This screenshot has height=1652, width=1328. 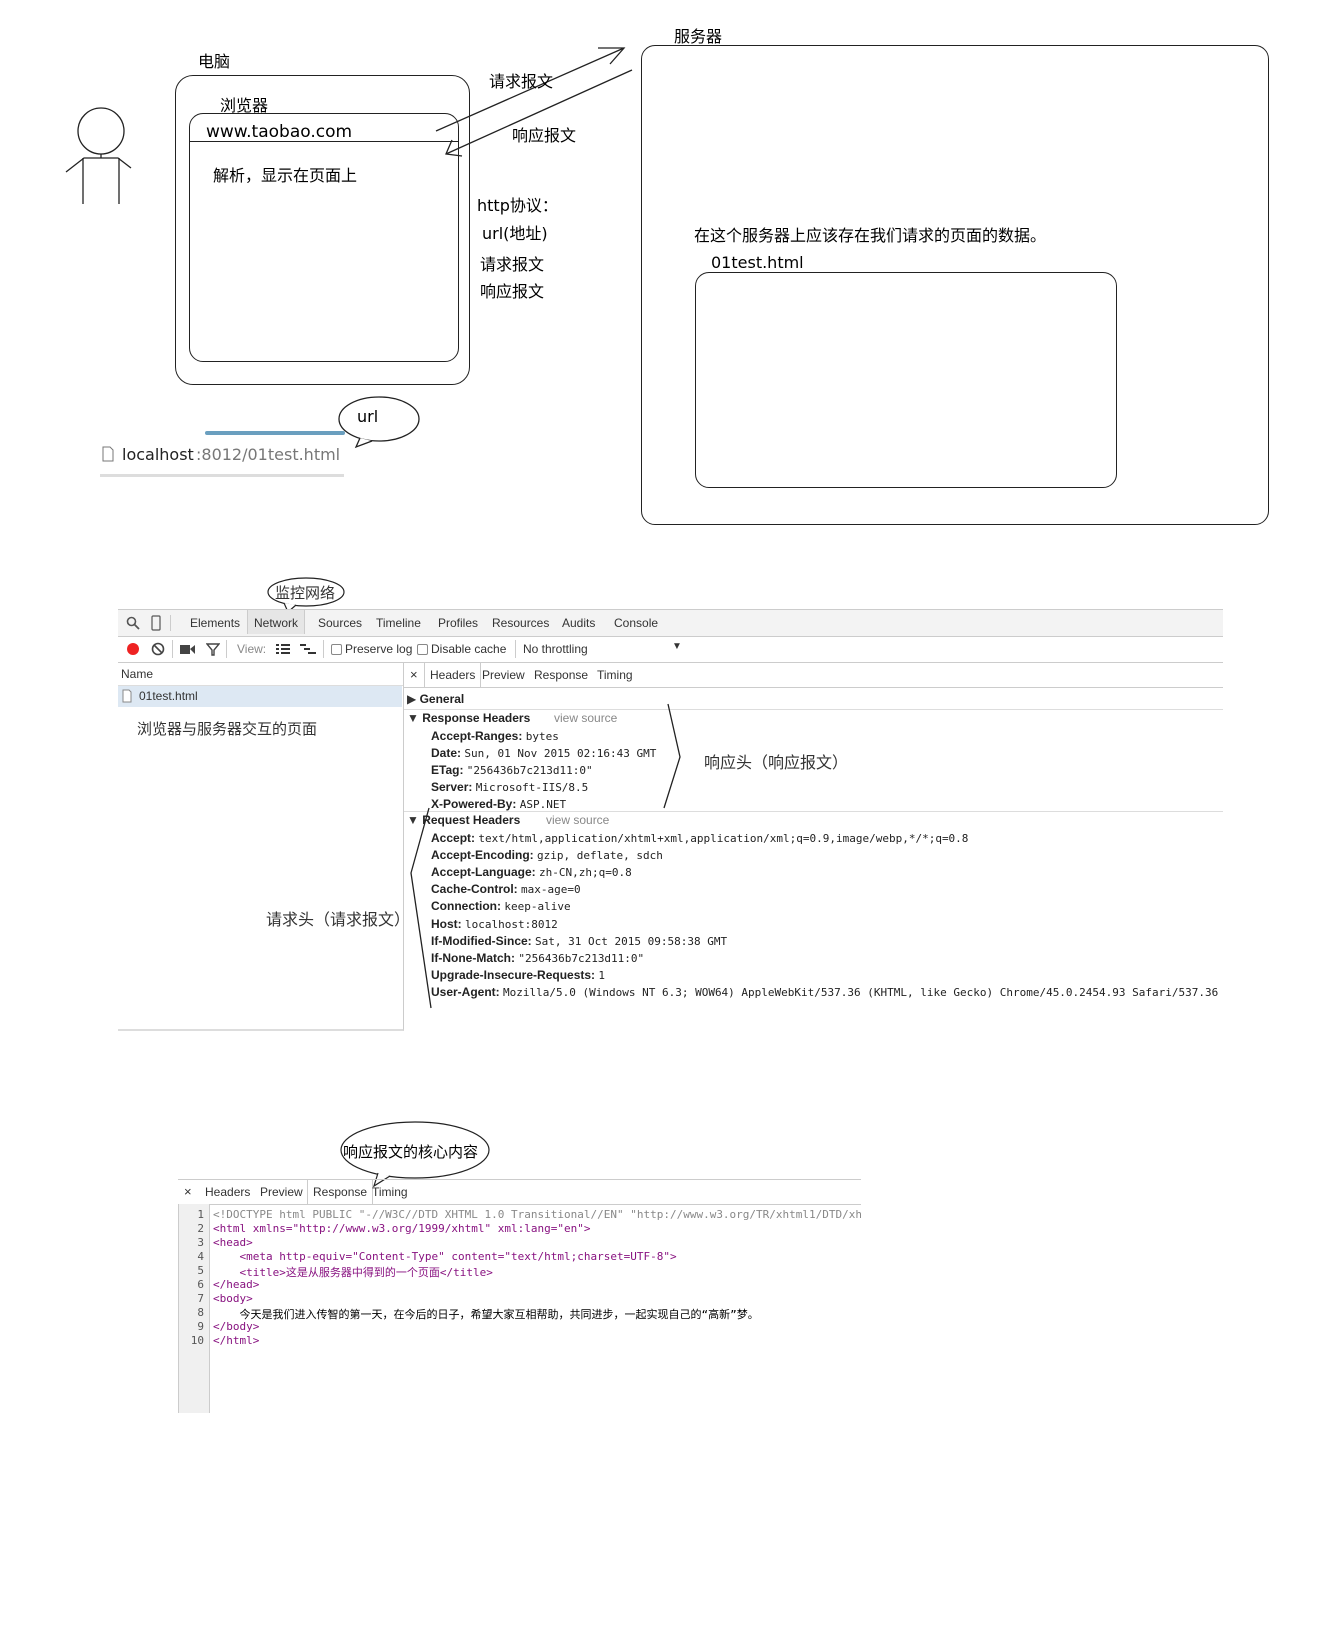 What do you see at coordinates (520, 623) in the screenshot?
I see `tab-resources: Resources` at bounding box center [520, 623].